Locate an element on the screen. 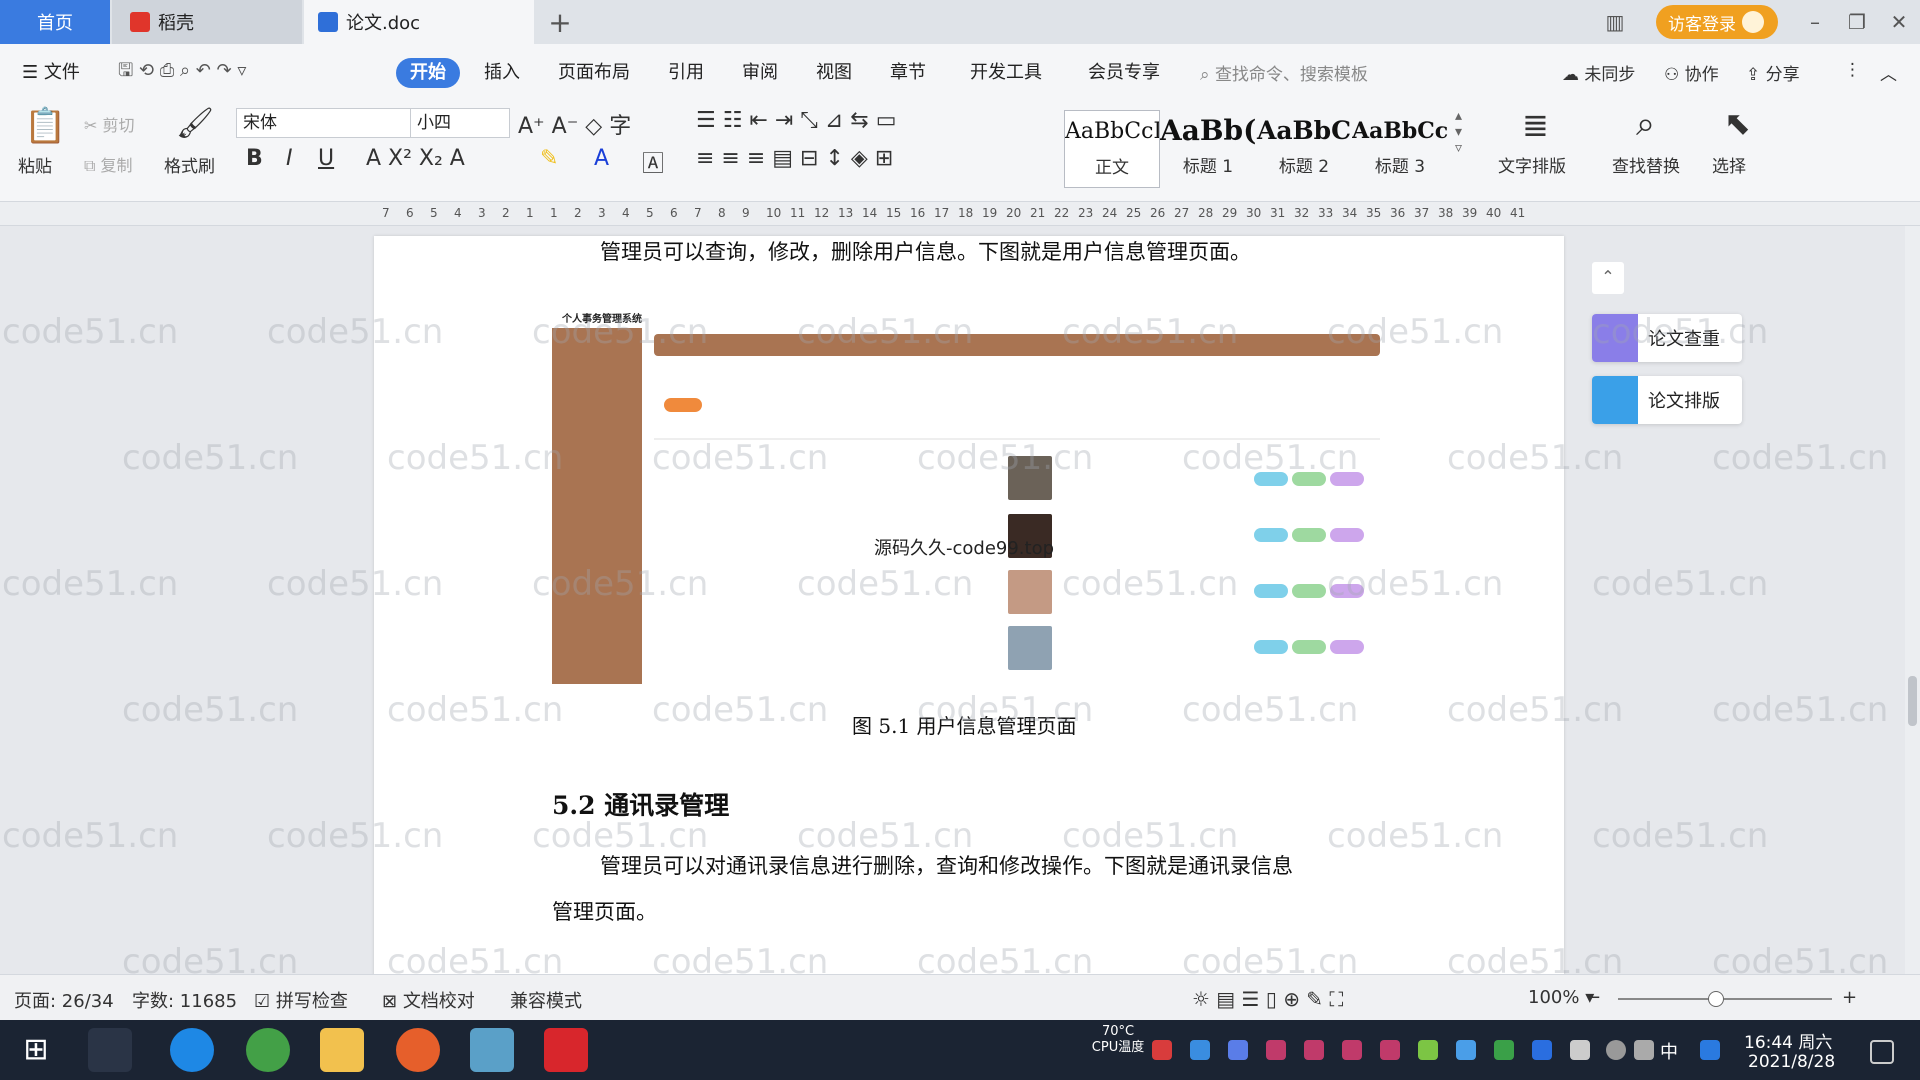 This screenshot has width=1920, height=1080. menu-references: 引用 is located at coordinates (686, 71).